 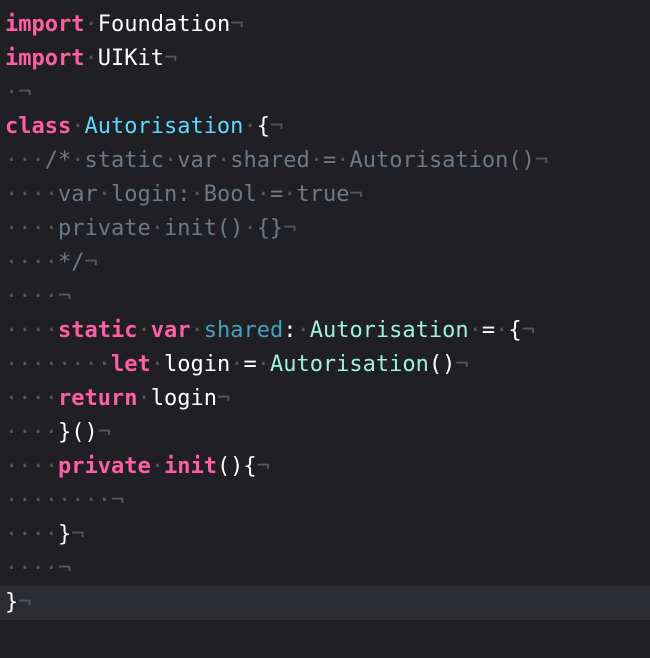 What do you see at coordinates (325, 229) in the screenshot?
I see `code-line: ····private·init()·{}¬` at bounding box center [325, 229].